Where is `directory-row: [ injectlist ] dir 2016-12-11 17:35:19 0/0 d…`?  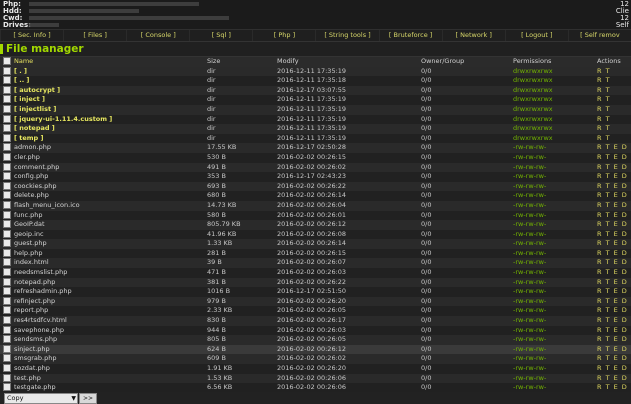
directory-row: [ injectlist ] dir 2016-12-11 17:35:19 0/0 d… is located at coordinates (315, 109).